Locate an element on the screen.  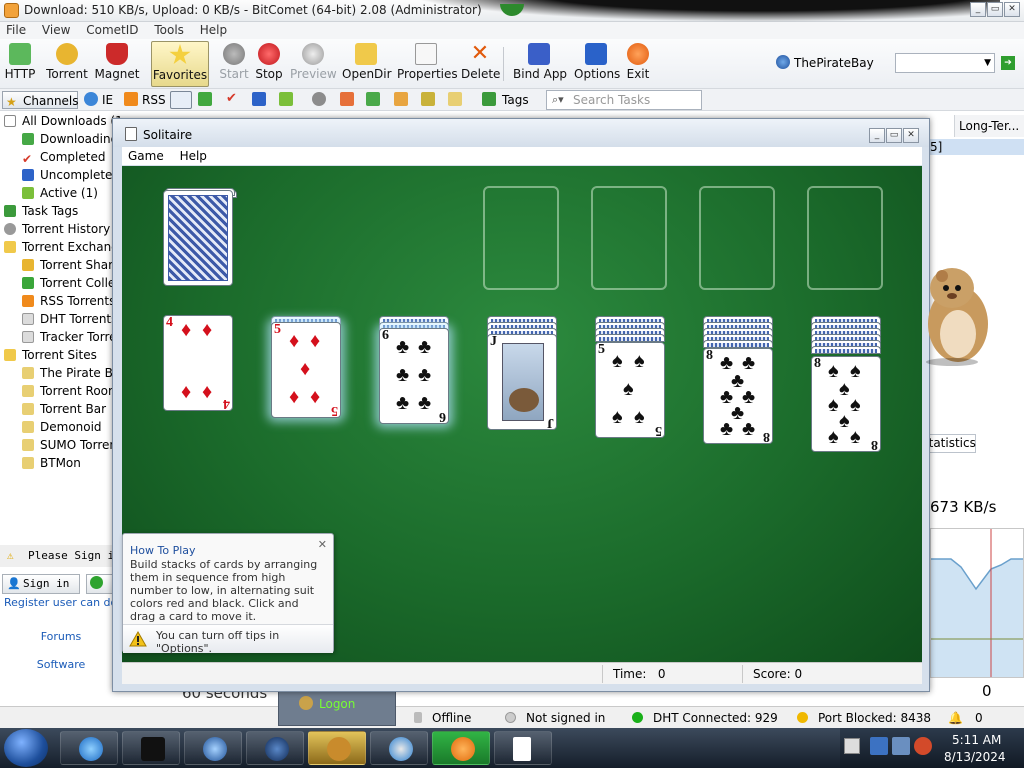
site-search-combo: ▼ is located at coordinates (945, 63).